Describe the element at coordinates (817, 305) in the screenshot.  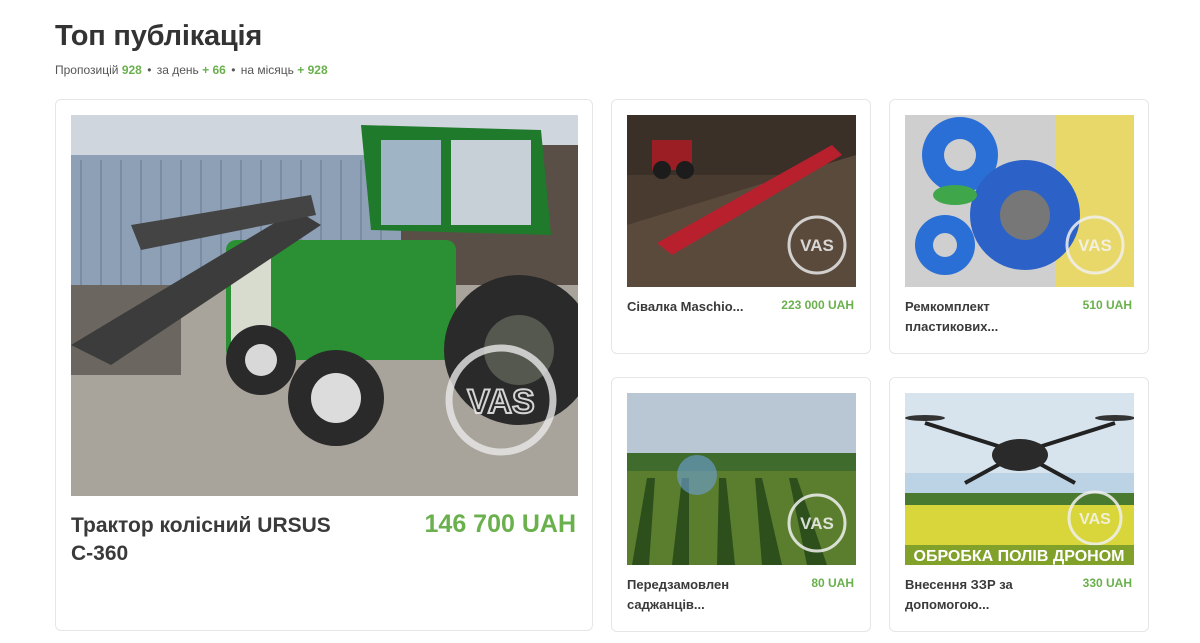
I see `listing-price: 223 000 UAH` at that location.